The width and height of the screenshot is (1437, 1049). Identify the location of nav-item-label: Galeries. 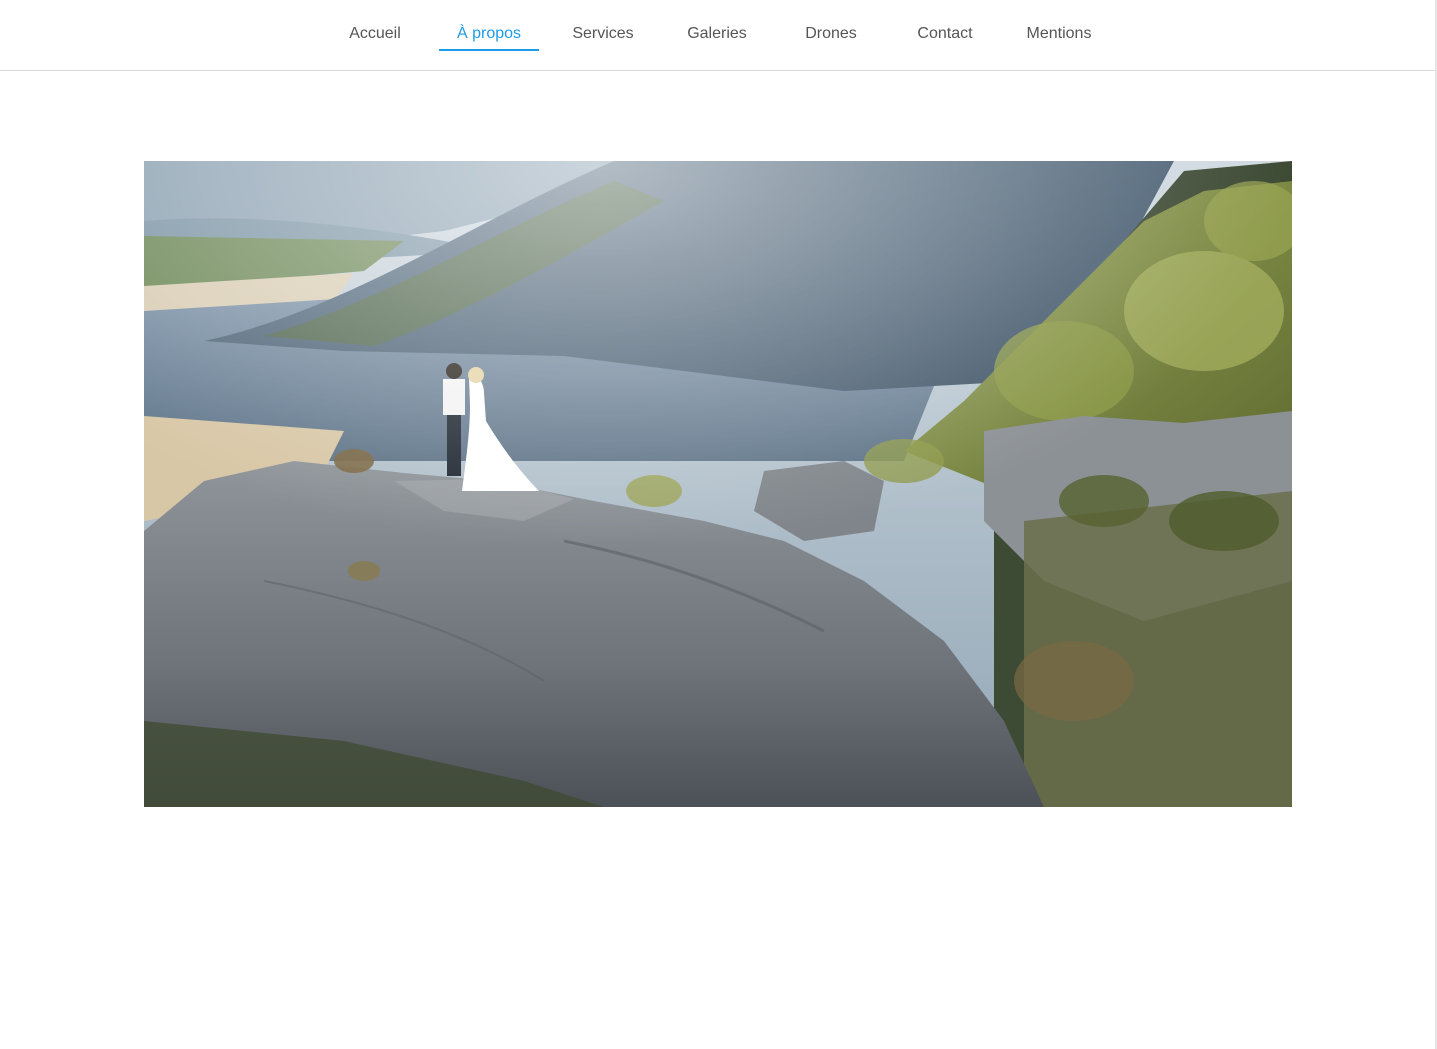
(717, 33).